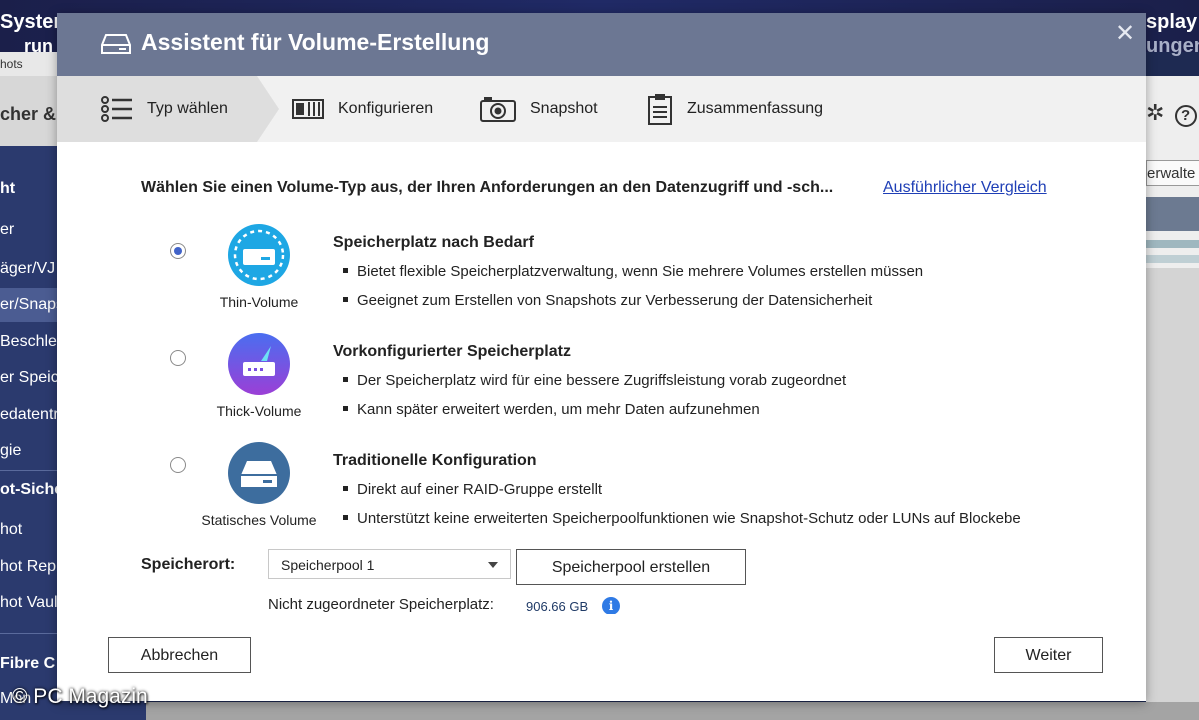  I want to click on bullet-text: Direkt auf einer RAID-Gruppe erstellt, so click(480, 489).